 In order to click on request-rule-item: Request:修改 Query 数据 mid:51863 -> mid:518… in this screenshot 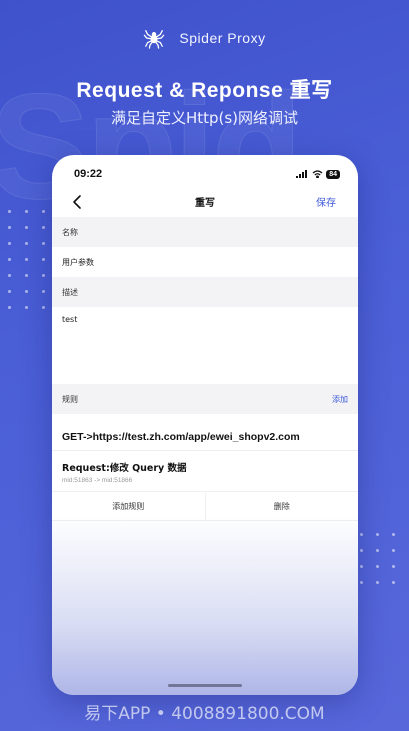, I will do `click(205, 472)`.